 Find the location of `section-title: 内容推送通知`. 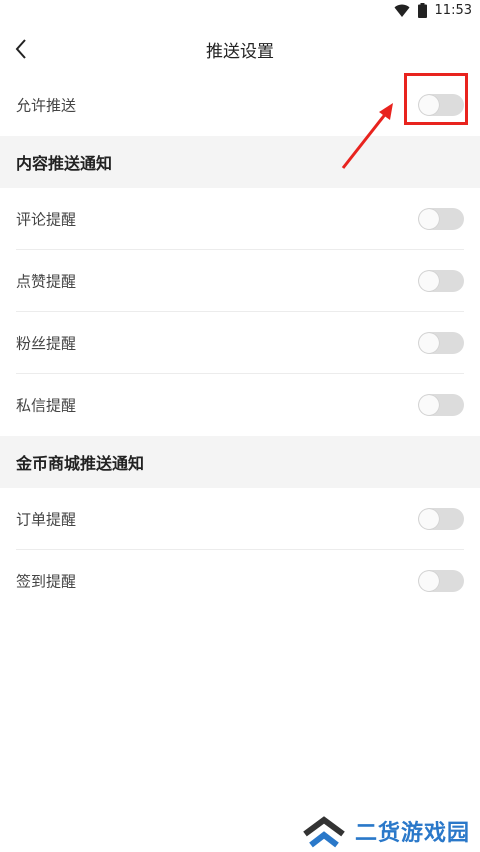

section-title: 内容推送通知 is located at coordinates (64, 163).